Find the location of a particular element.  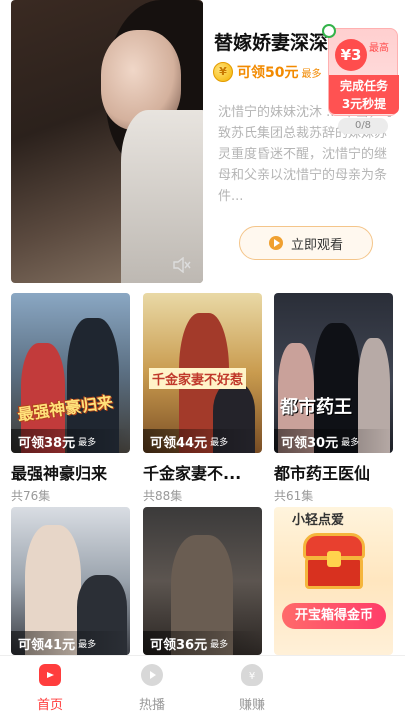

clock-icon is located at coordinates (329, 31).